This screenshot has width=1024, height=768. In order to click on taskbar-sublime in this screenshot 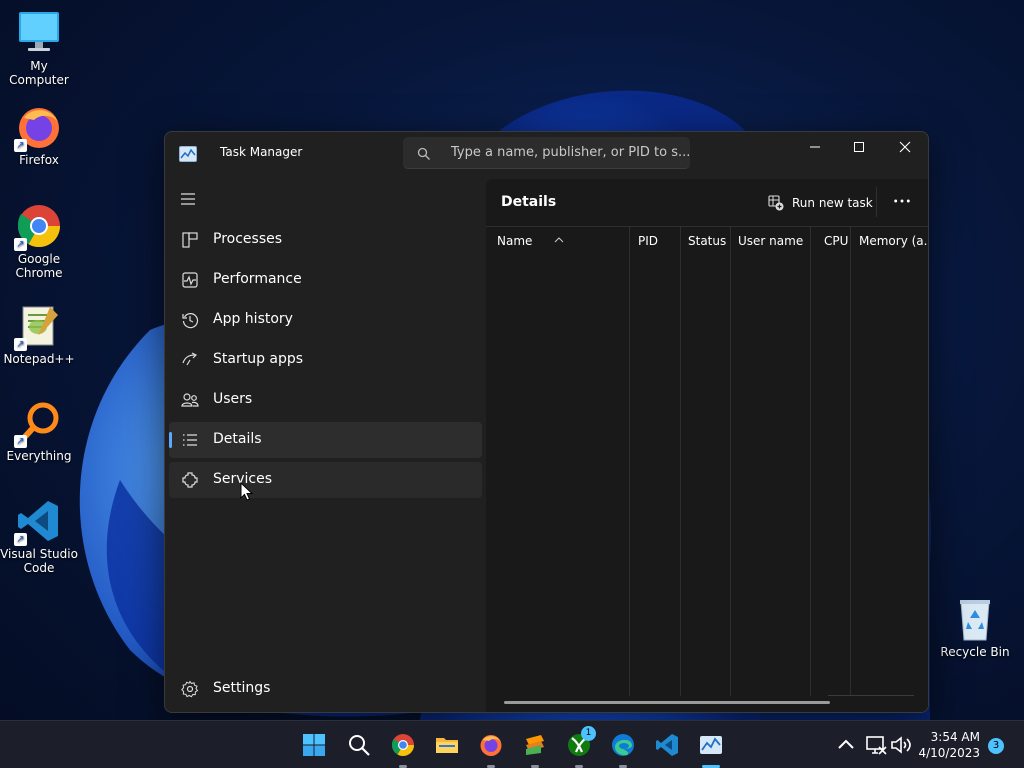, I will do `click(535, 745)`.